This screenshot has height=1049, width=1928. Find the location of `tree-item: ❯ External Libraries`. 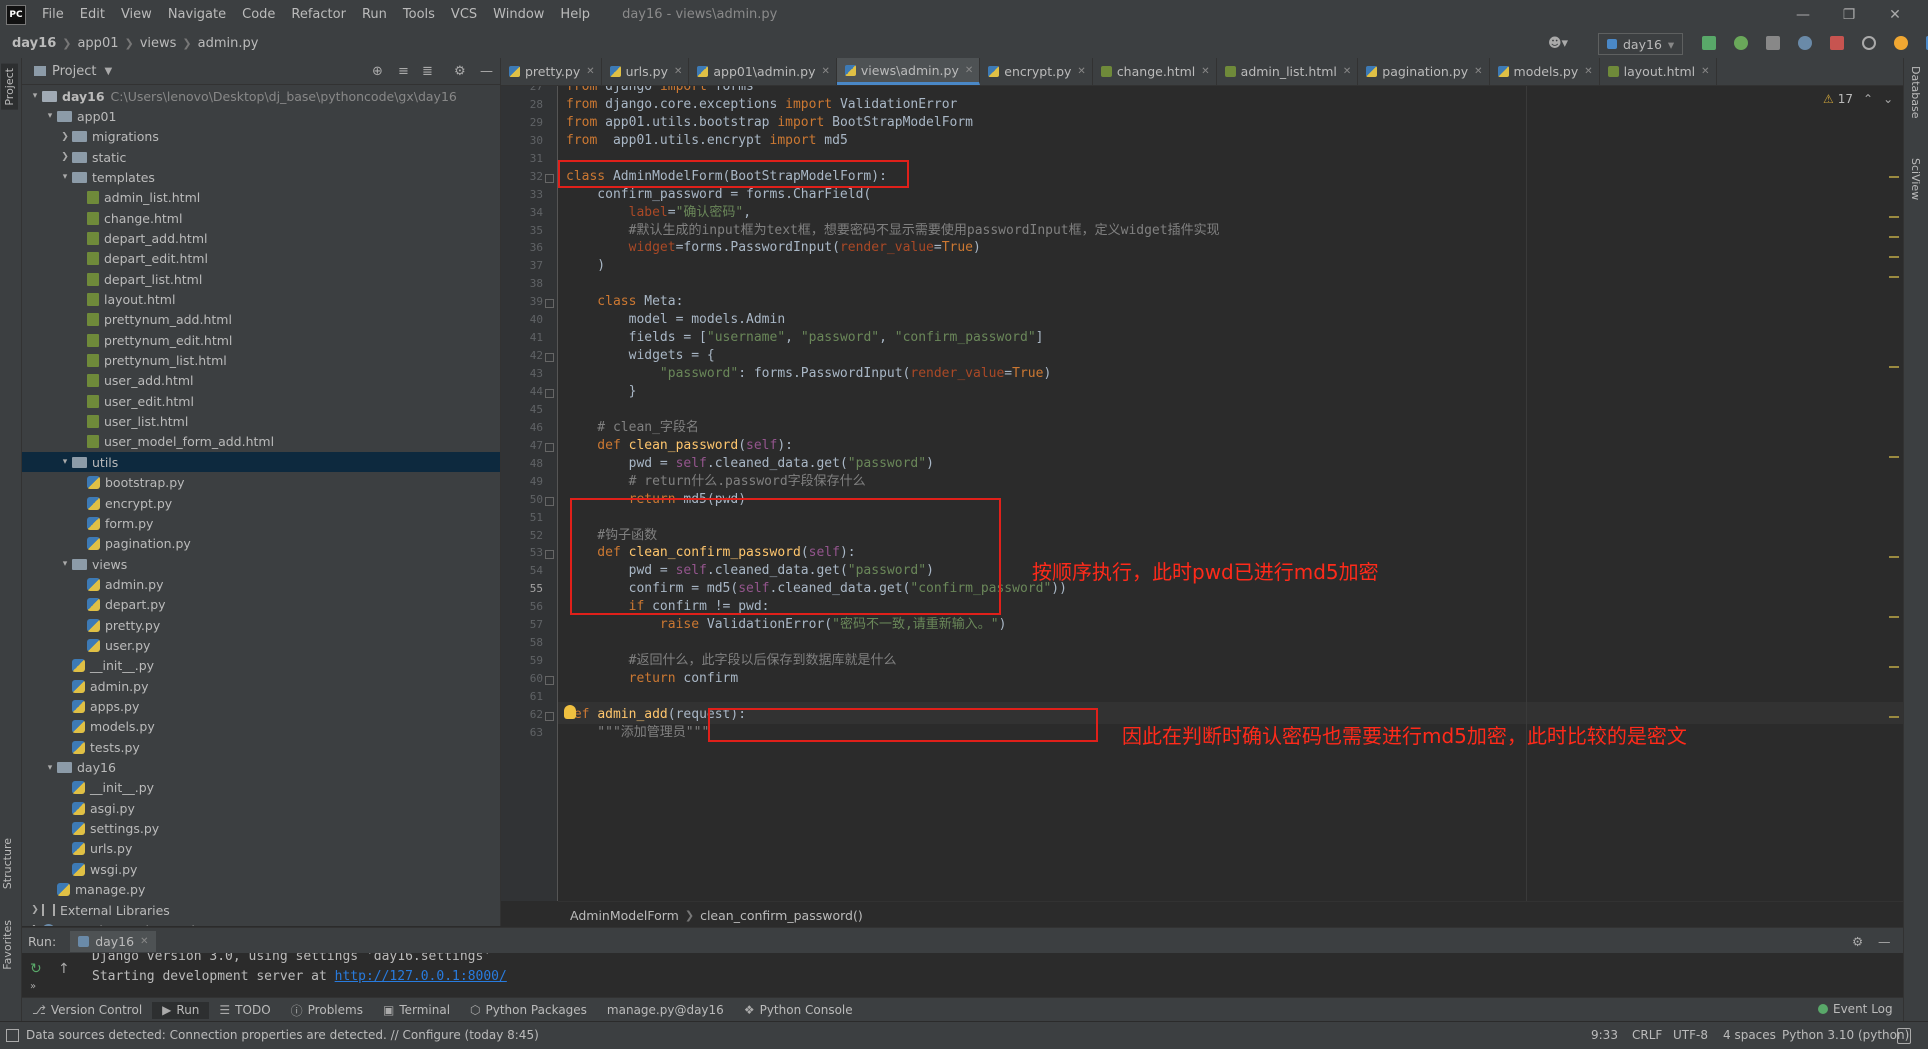

tree-item: ❯ External Libraries is located at coordinates (261, 910).